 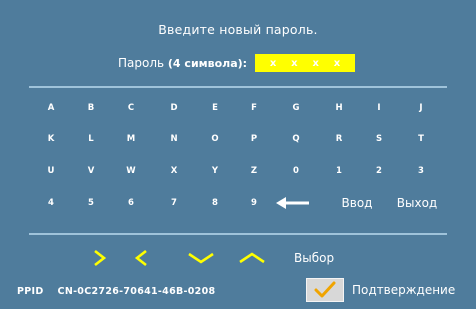 What do you see at coordinates (296, 108) in the screenshot?
I see `key-g: G` at bounding box center [296, 108].